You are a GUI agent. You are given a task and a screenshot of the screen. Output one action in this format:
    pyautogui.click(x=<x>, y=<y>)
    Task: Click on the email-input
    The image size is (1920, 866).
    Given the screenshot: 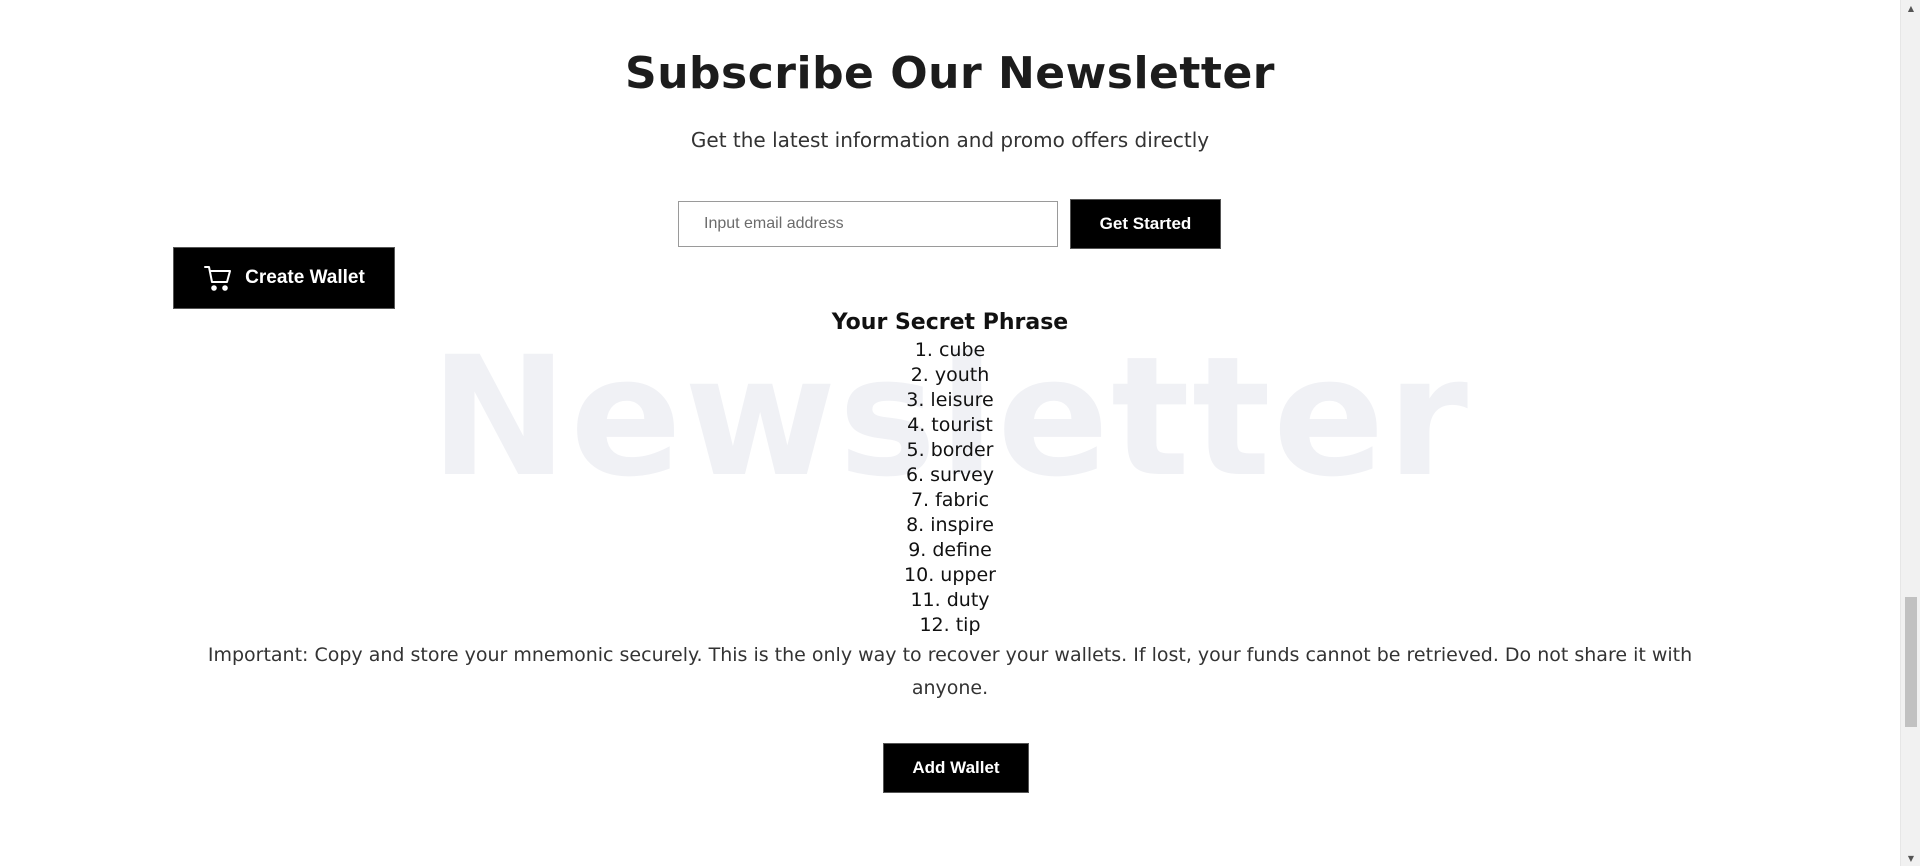 What is the action you would take?
    pyautogui.click(x=868, y=224)
    